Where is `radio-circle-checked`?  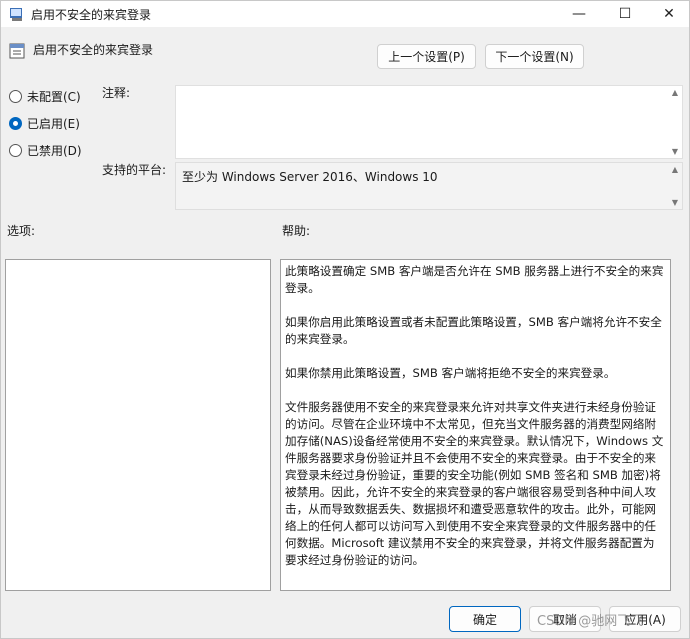
radio-circle-checked is located at coordinates (15, 123).